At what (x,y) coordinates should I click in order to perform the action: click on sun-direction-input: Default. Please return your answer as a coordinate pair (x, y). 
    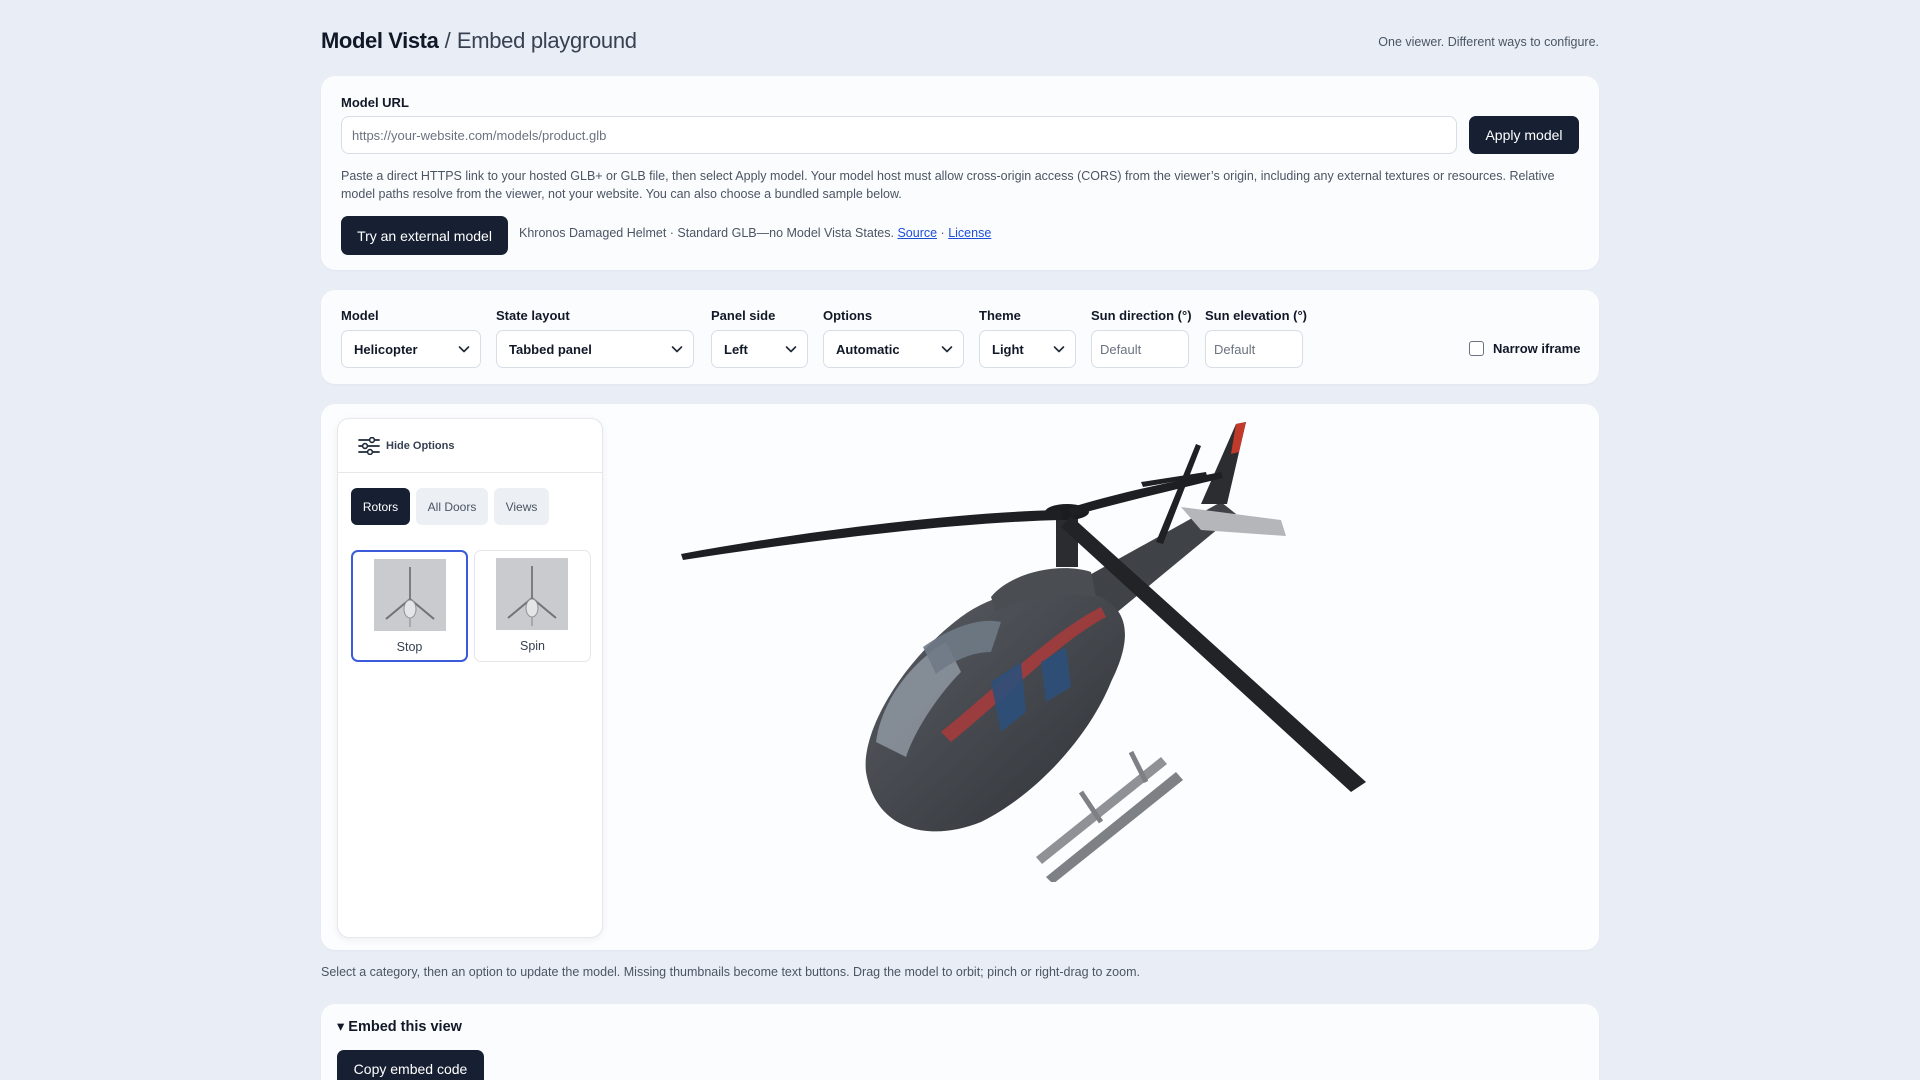
    Looking at the image, I should click on (1140, 349).